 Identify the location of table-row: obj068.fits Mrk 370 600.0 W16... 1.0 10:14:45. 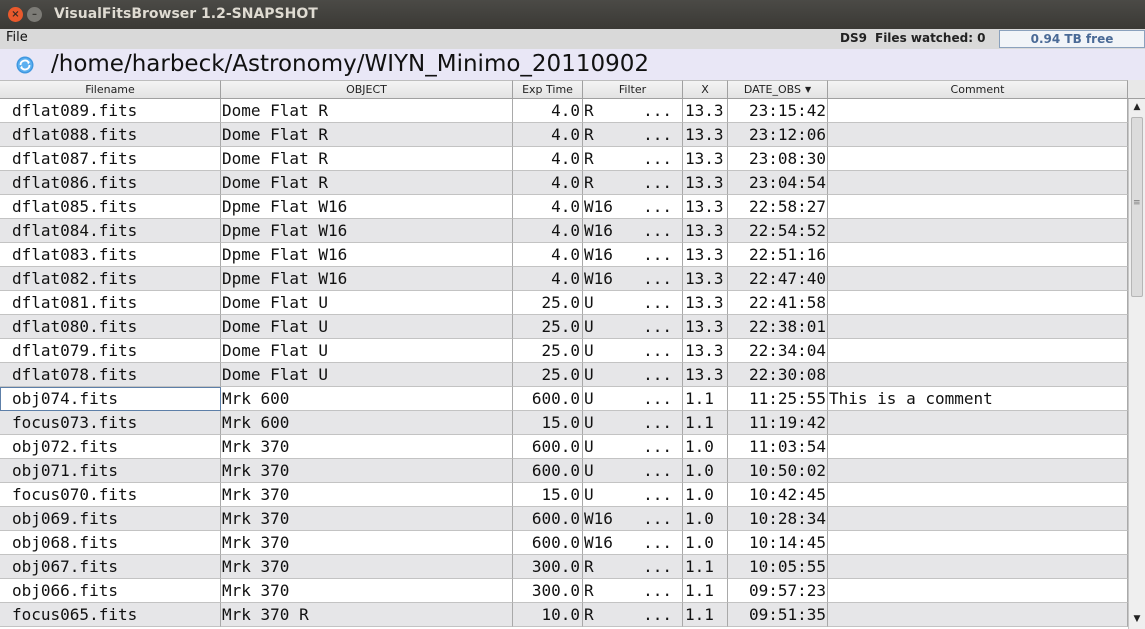
(564, 543).